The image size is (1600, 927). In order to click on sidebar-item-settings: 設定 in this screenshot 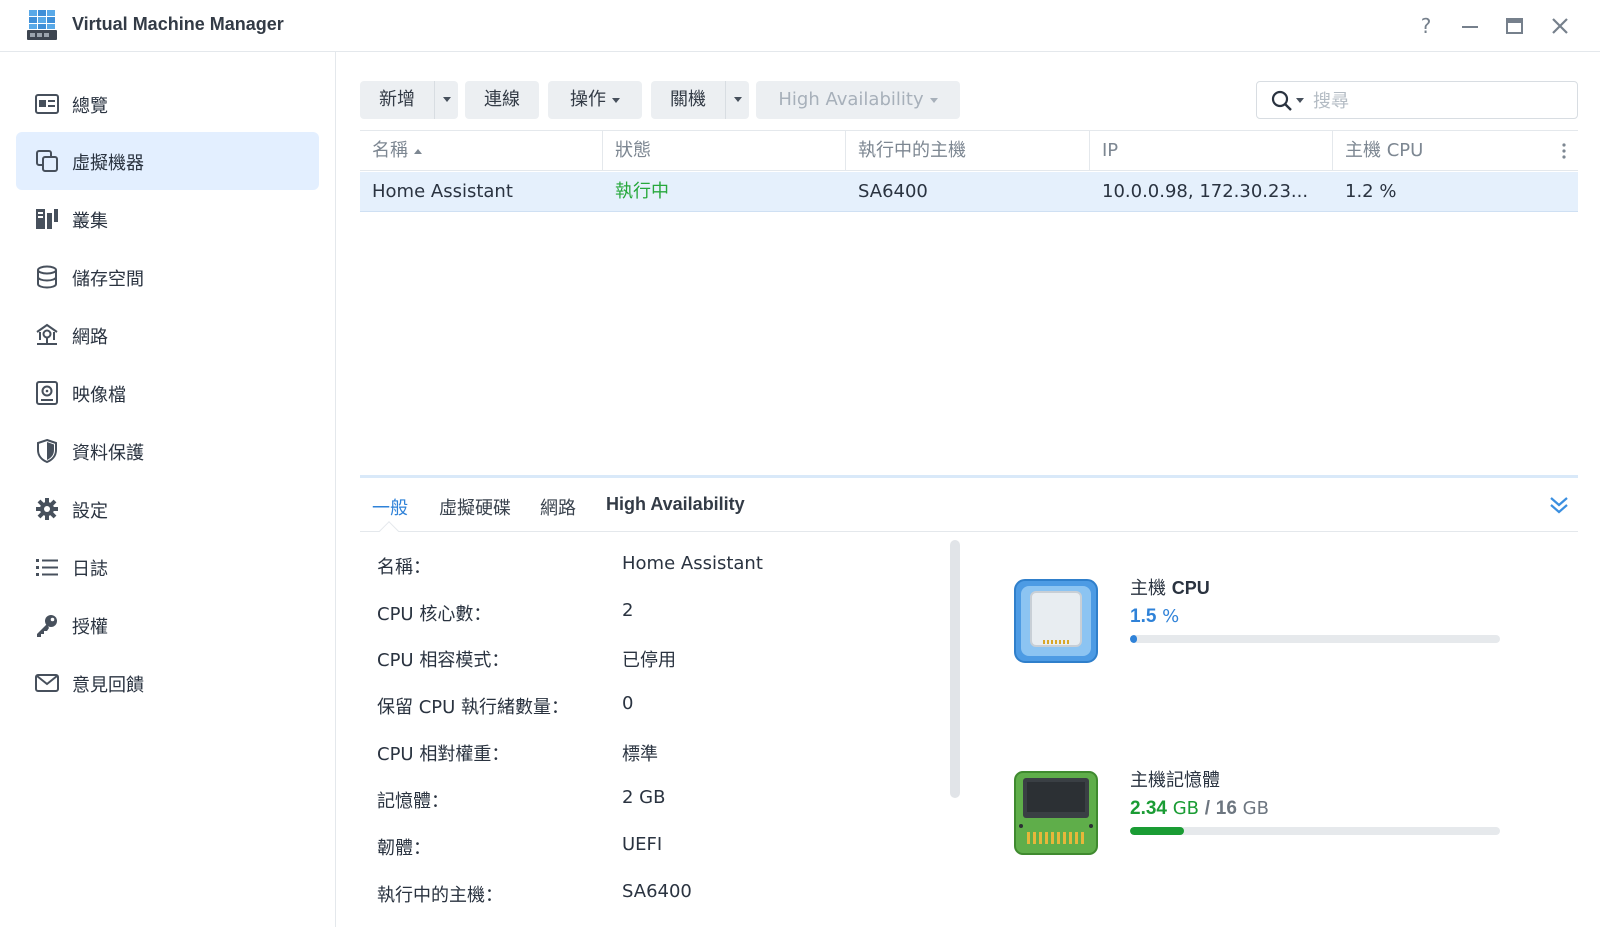, I will do `click(167, 509)`.